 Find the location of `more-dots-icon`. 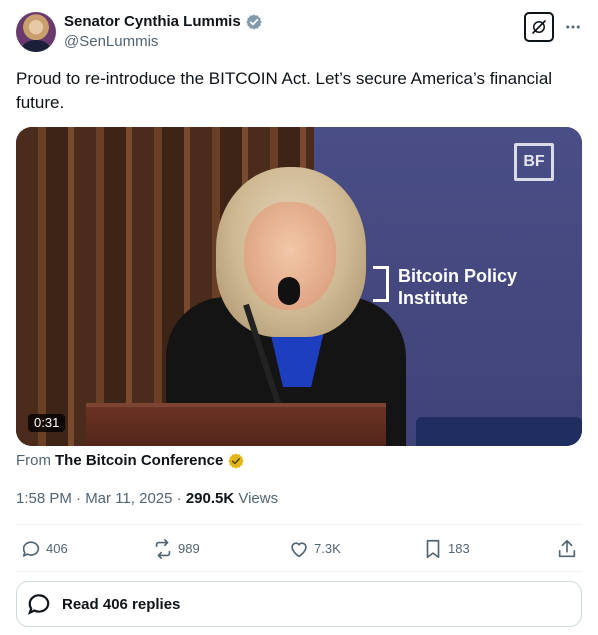

more-dots-icon is located at coordinates (573, 27).